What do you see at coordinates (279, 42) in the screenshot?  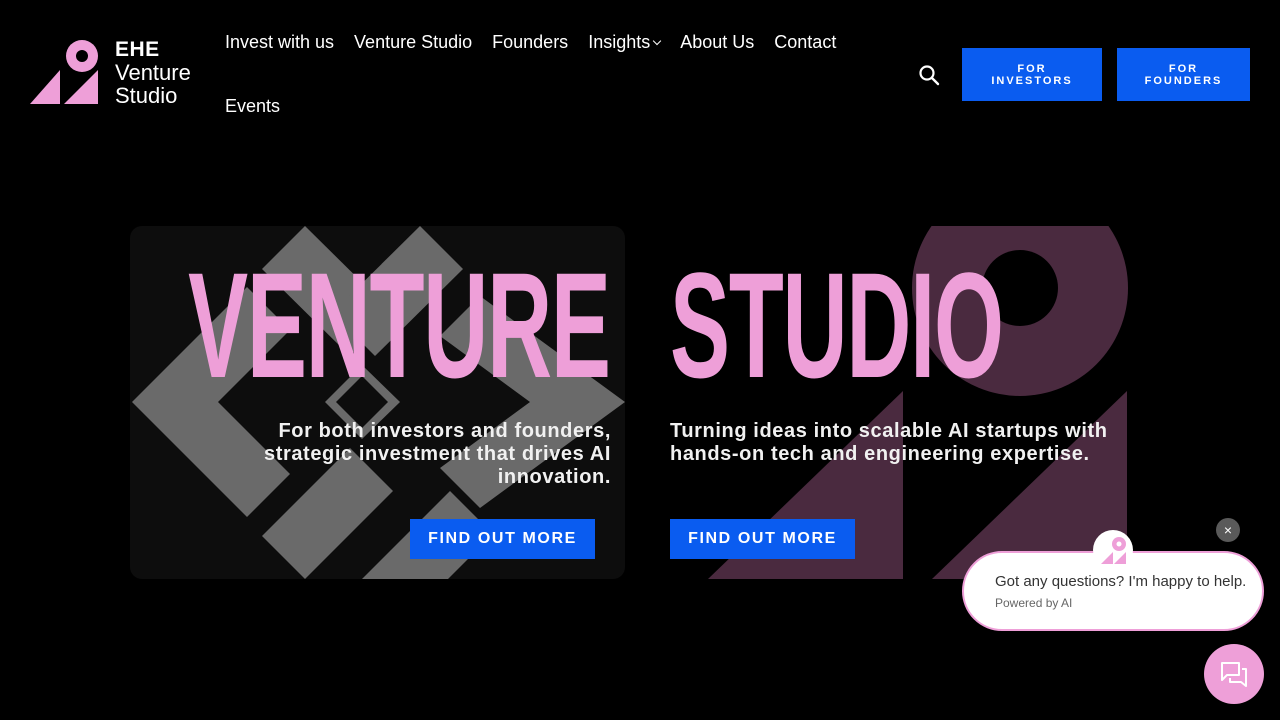 I see `nav-invest: Invest with us` at bounding box center [279, 42].